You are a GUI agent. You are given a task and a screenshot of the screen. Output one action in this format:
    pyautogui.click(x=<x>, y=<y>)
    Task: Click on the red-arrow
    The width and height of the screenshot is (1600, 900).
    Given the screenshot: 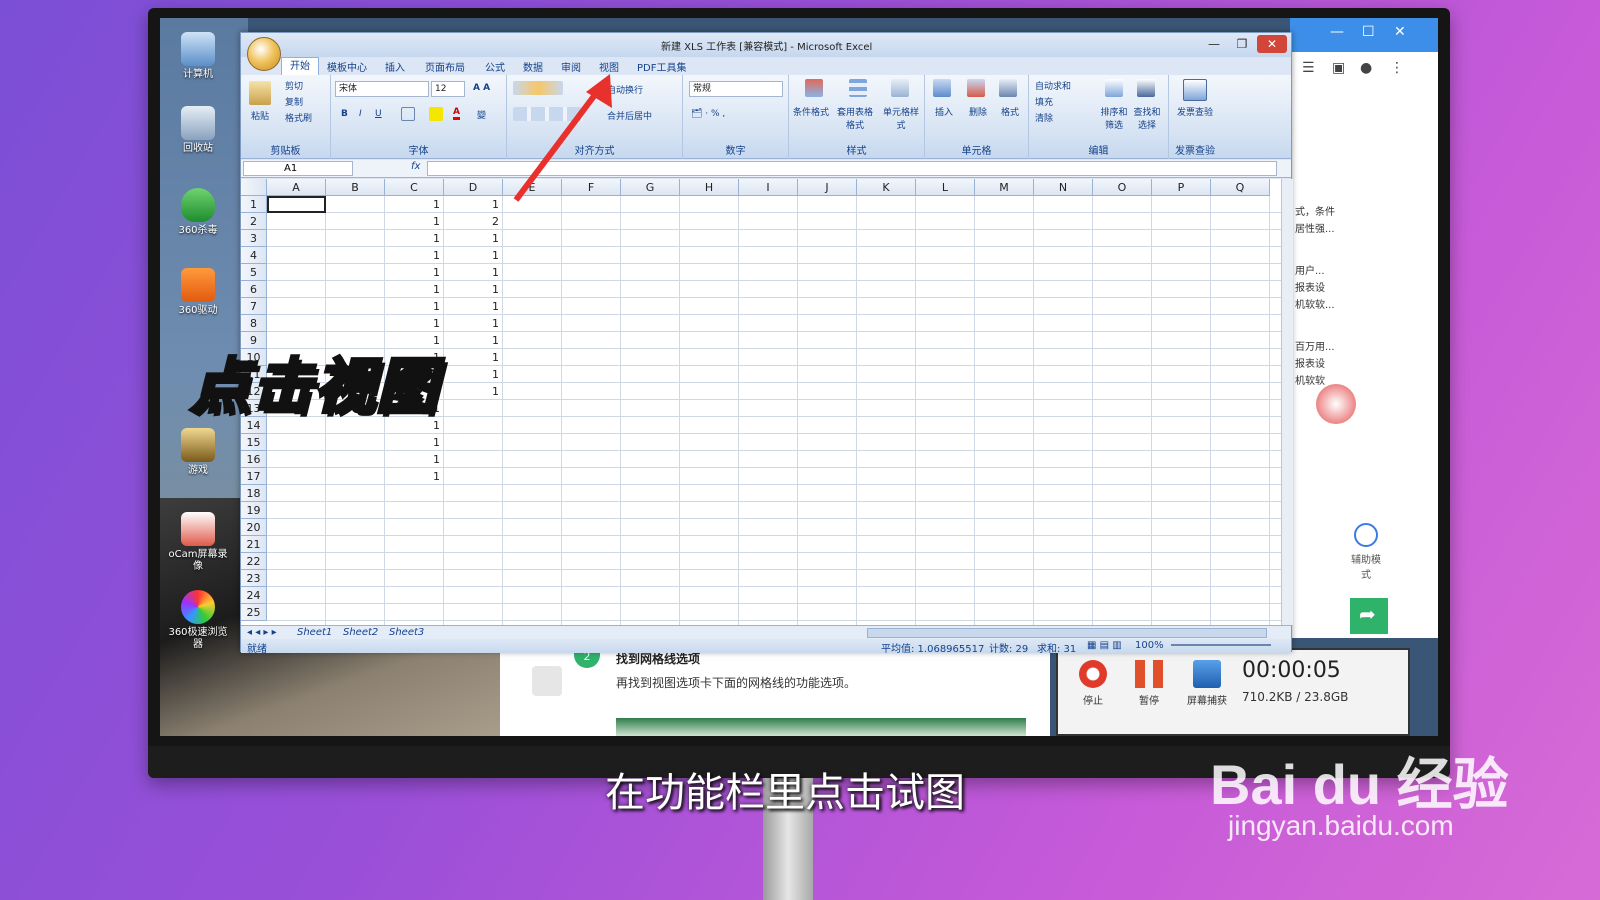 What is the action you would take?
    pyautogui.click(x=562, y=138)
    